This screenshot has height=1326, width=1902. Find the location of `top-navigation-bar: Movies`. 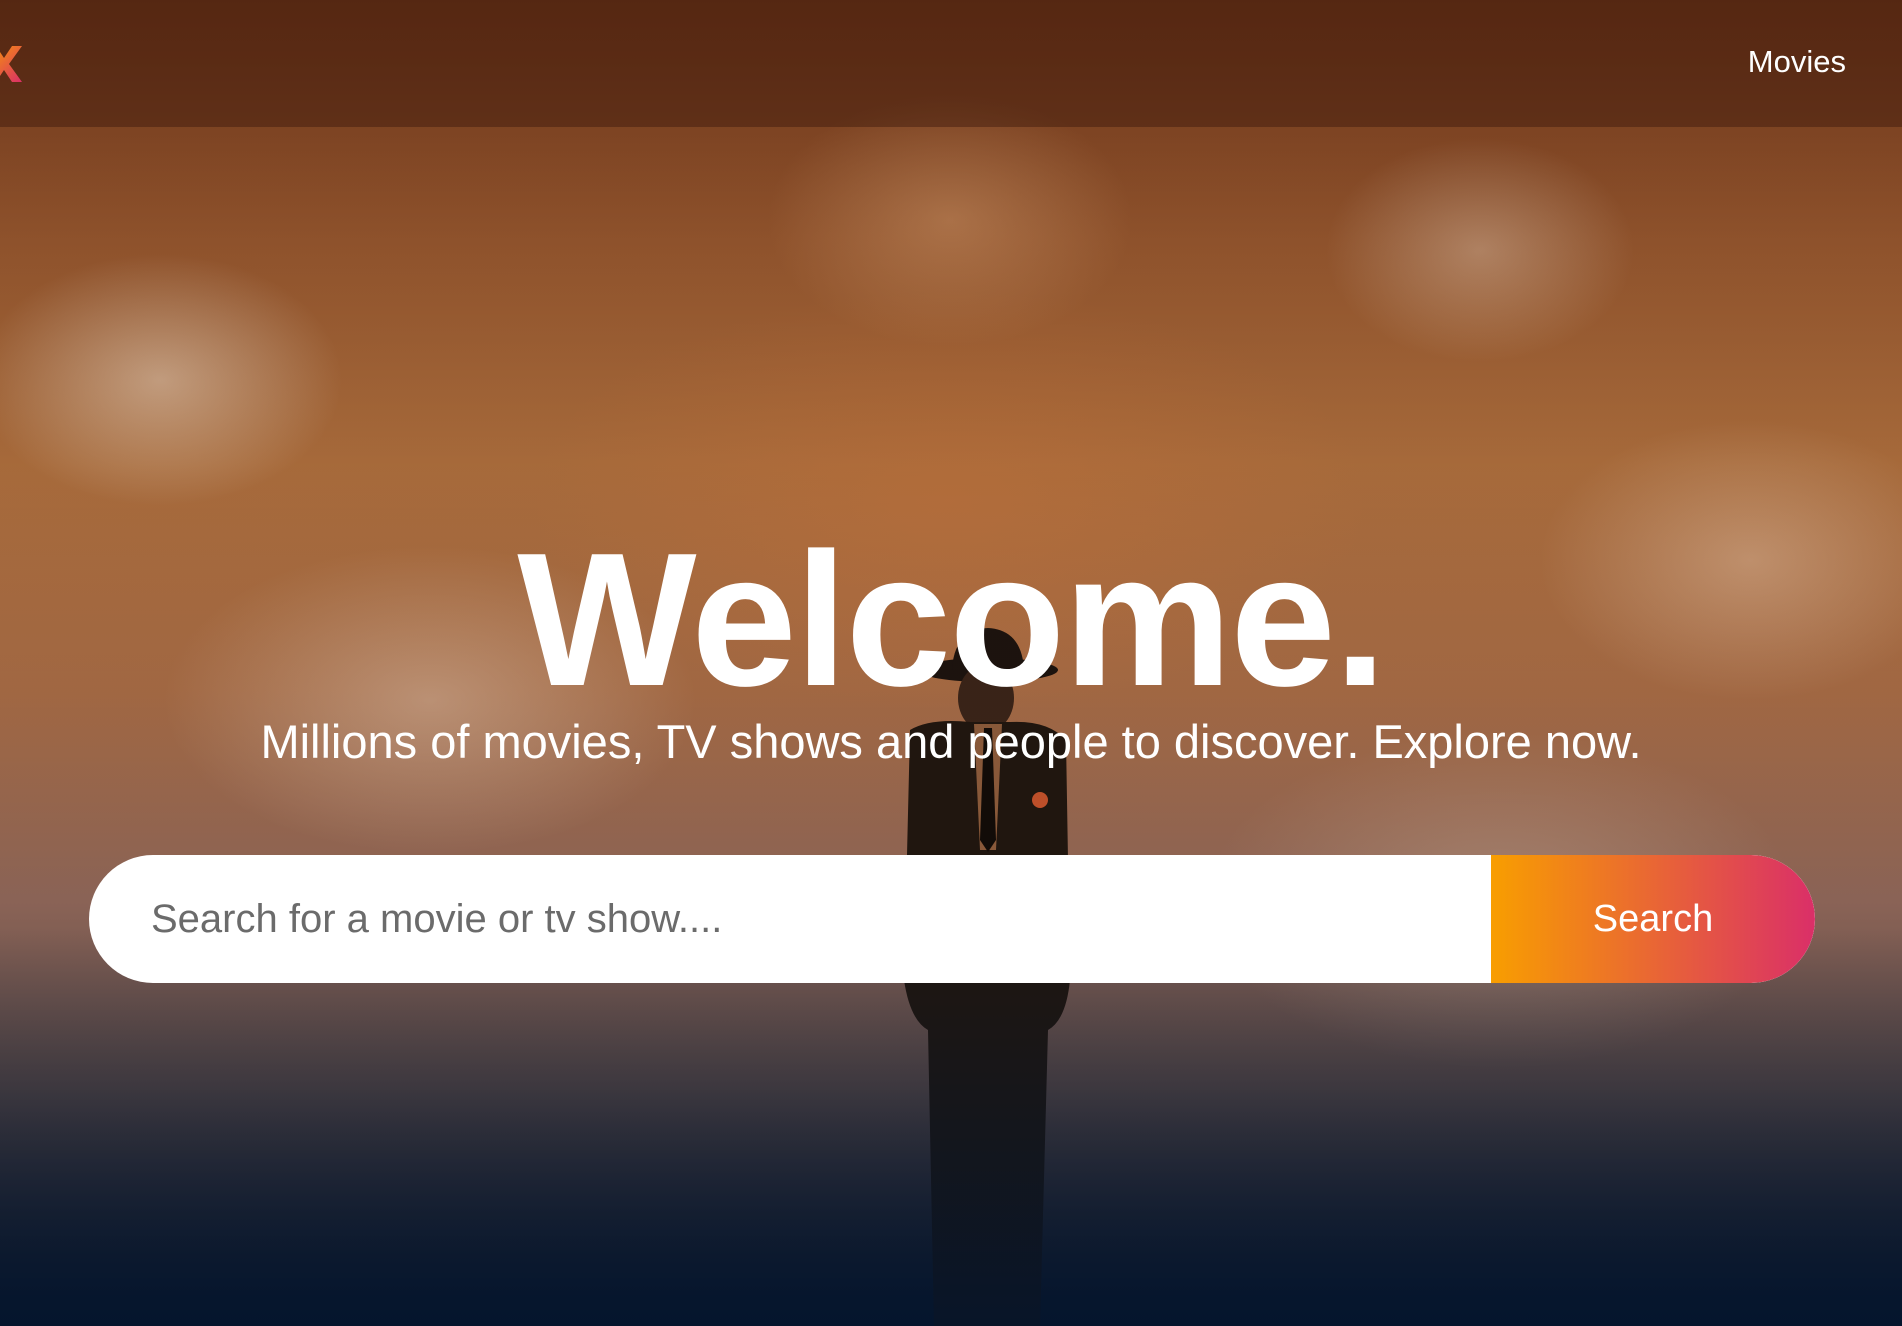

top-navigation-bar: Movies is located at coordinates (951, 63).